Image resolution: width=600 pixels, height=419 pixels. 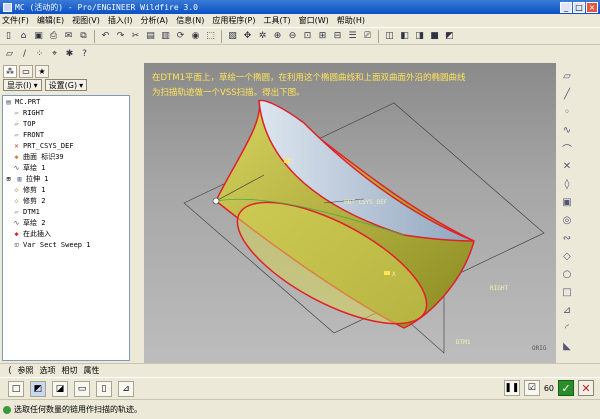 What do you see at coordinates (352, 36) in the screenshot?
I see `layers-icon: ☰` at bounding box center [352, 36].